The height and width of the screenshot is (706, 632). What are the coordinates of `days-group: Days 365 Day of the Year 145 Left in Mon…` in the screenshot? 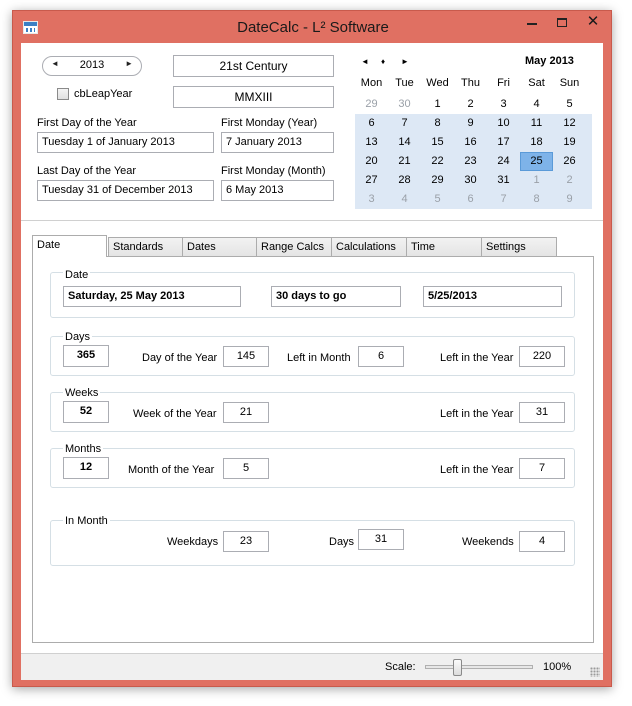 It's located at (312, 353).